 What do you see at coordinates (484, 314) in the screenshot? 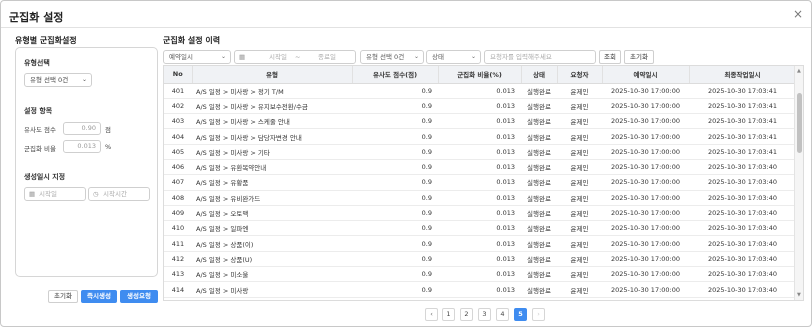
I see `page-button-3: 3` at bounding box center [484, 314].